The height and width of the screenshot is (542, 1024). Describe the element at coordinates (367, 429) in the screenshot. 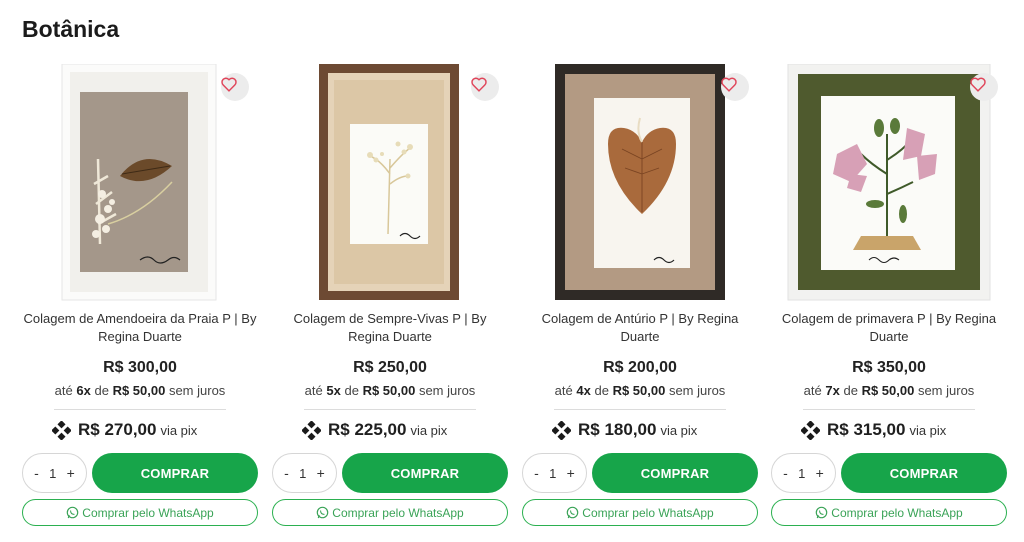

I see `pix-price: R$ 225,00` at that location.